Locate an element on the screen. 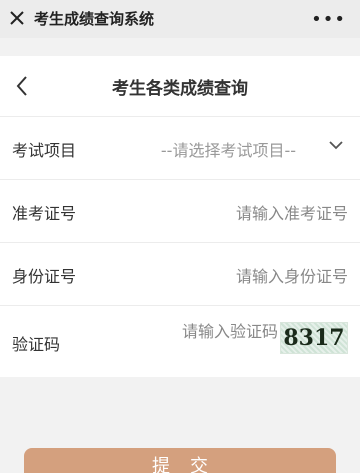 The width and height of the screenshot is (360, 473). more-icon: ••• is located at coordinates (328, 19).